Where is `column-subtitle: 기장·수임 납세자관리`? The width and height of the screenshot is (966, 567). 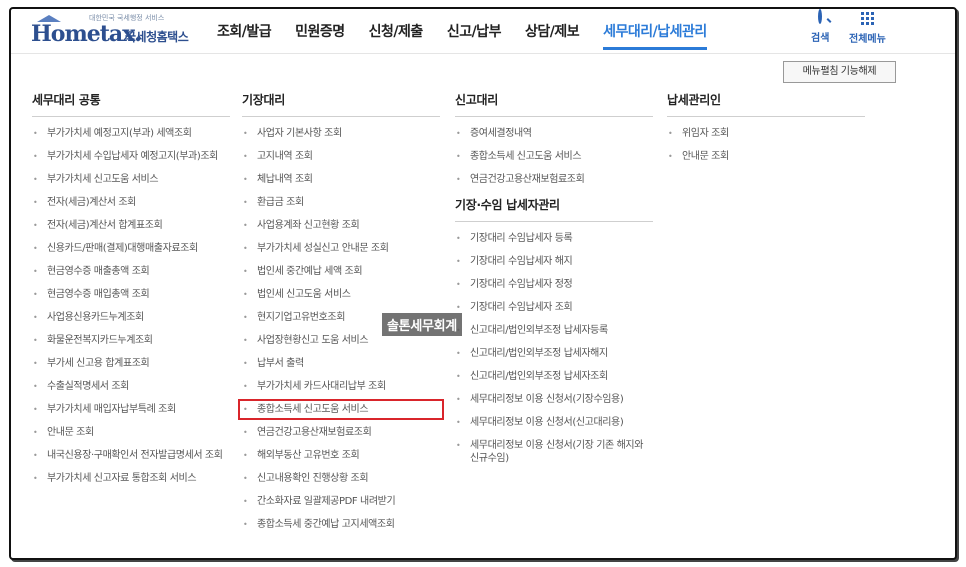 column-subtitle: 기장·수임 납세자관리 is located at coordinates (554, 209).